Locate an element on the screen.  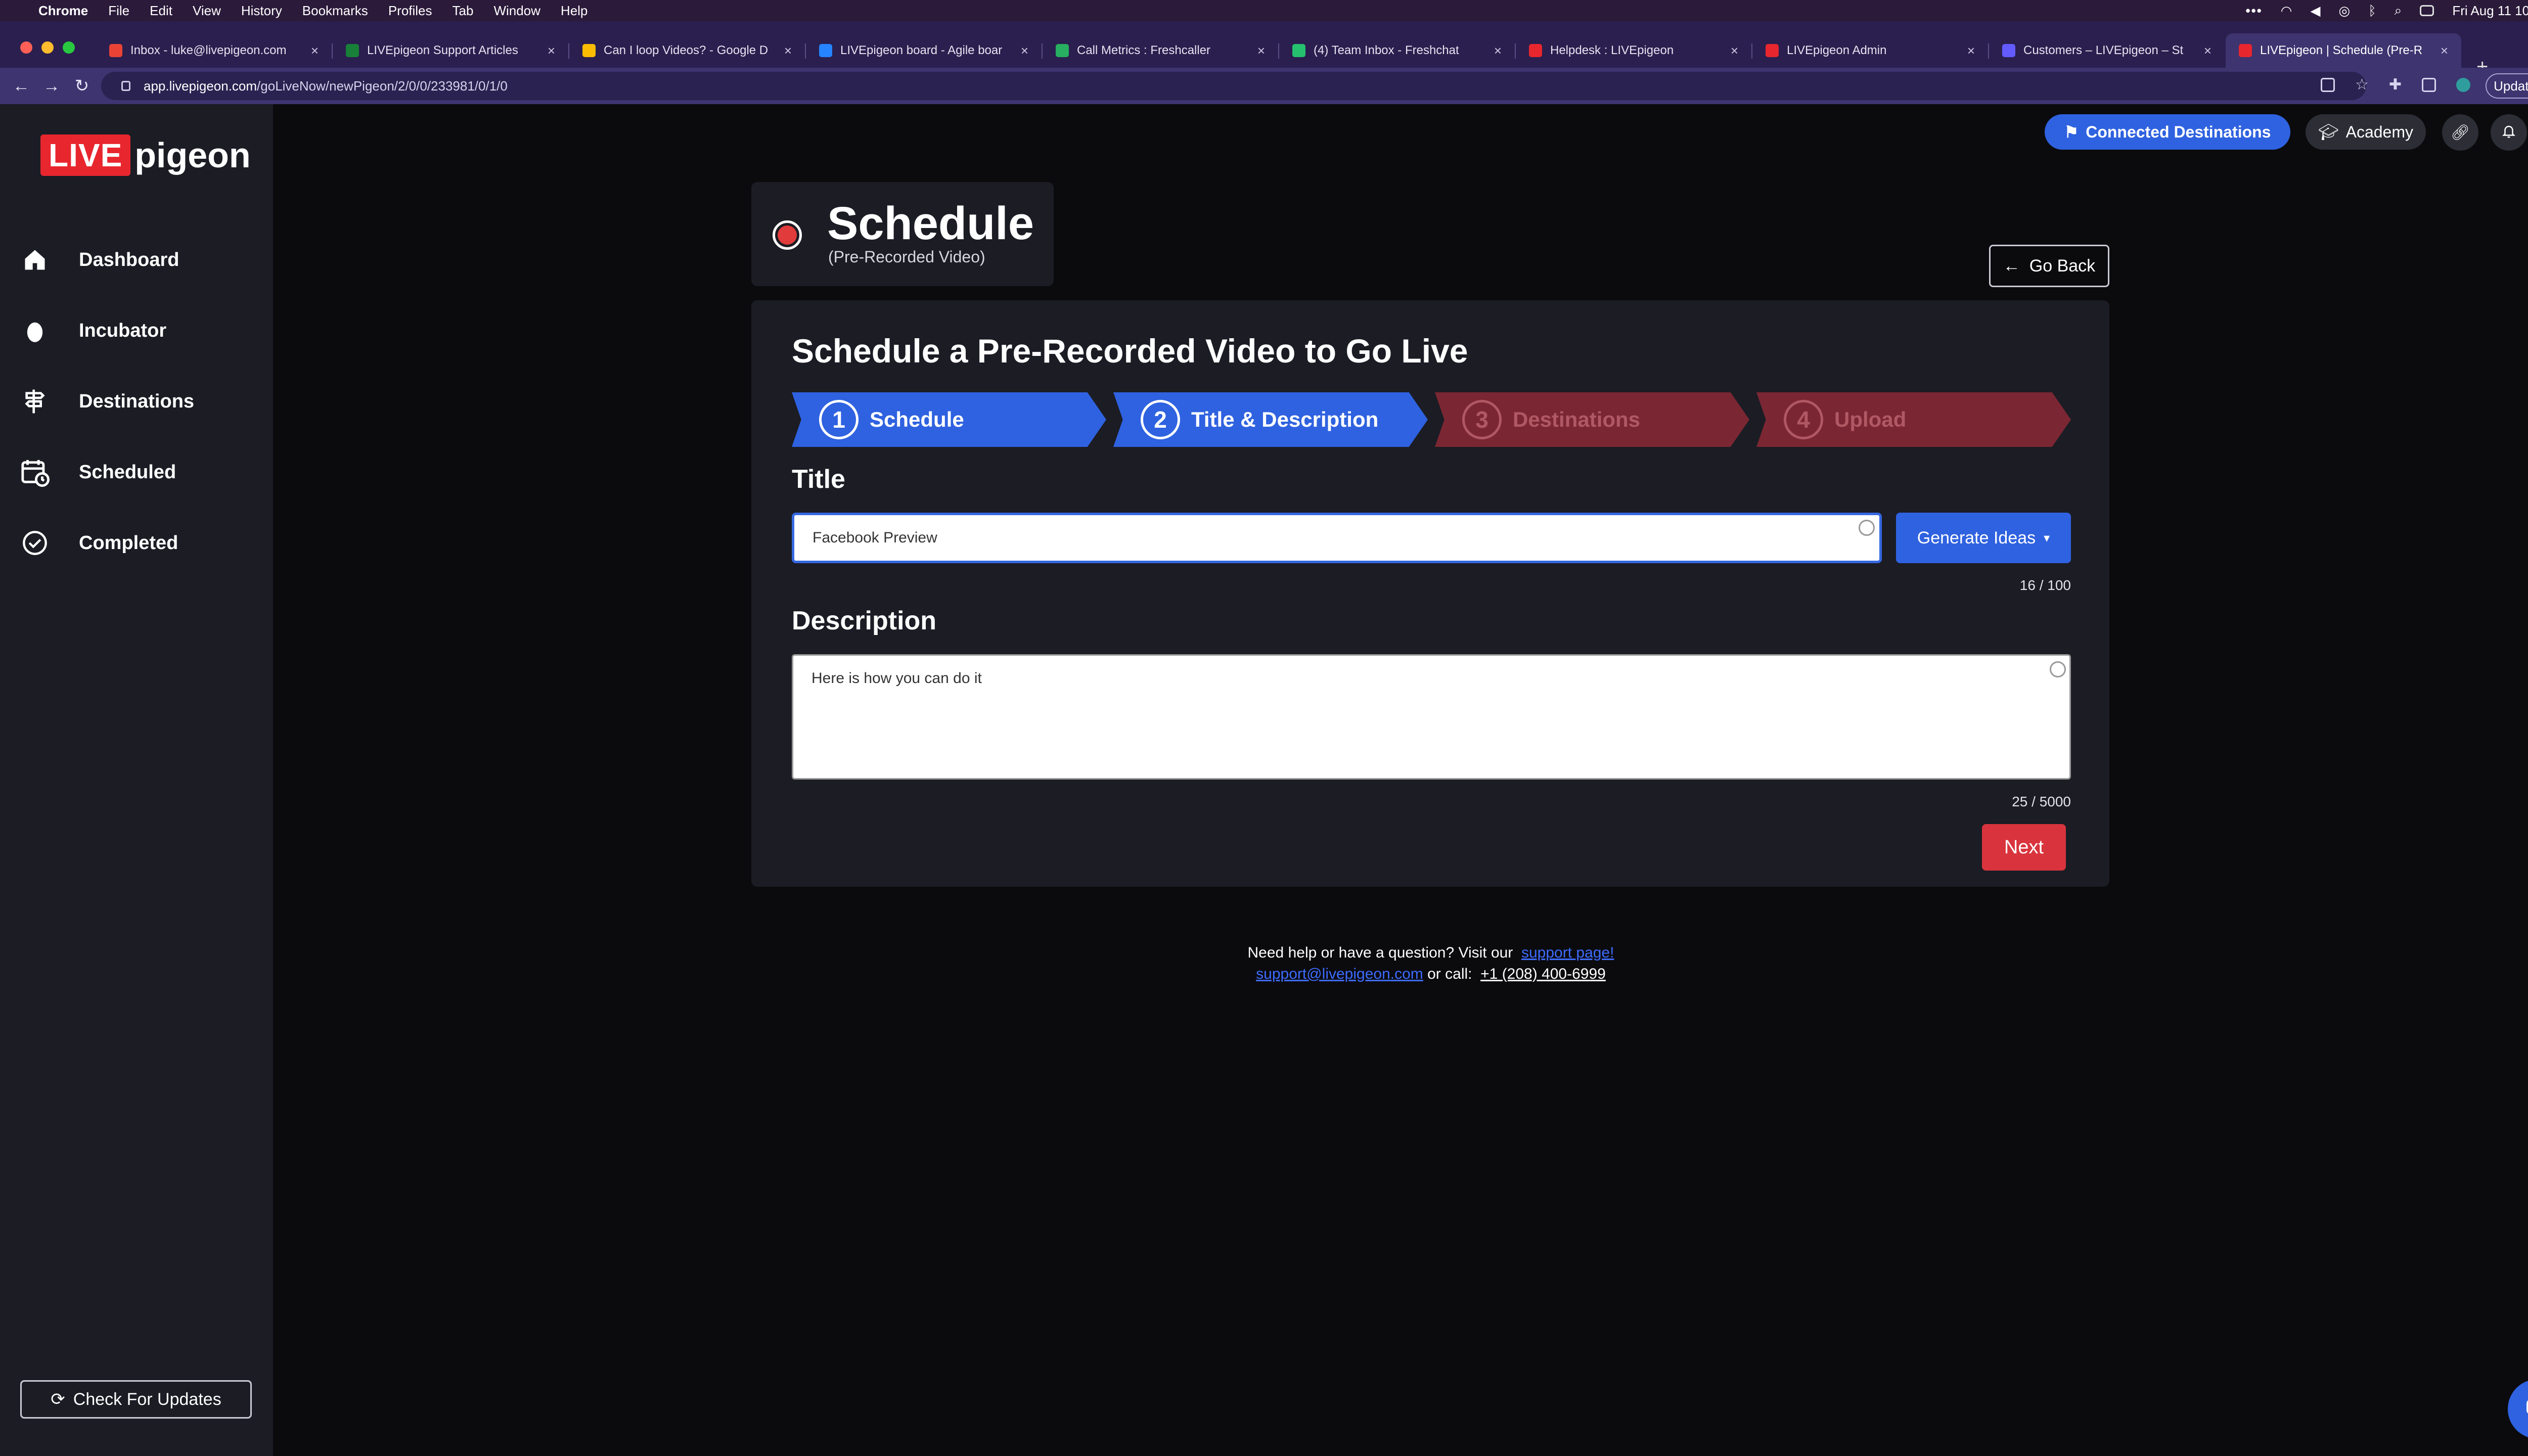
reload-icon: ↻ is located at coordinates (82, 86).